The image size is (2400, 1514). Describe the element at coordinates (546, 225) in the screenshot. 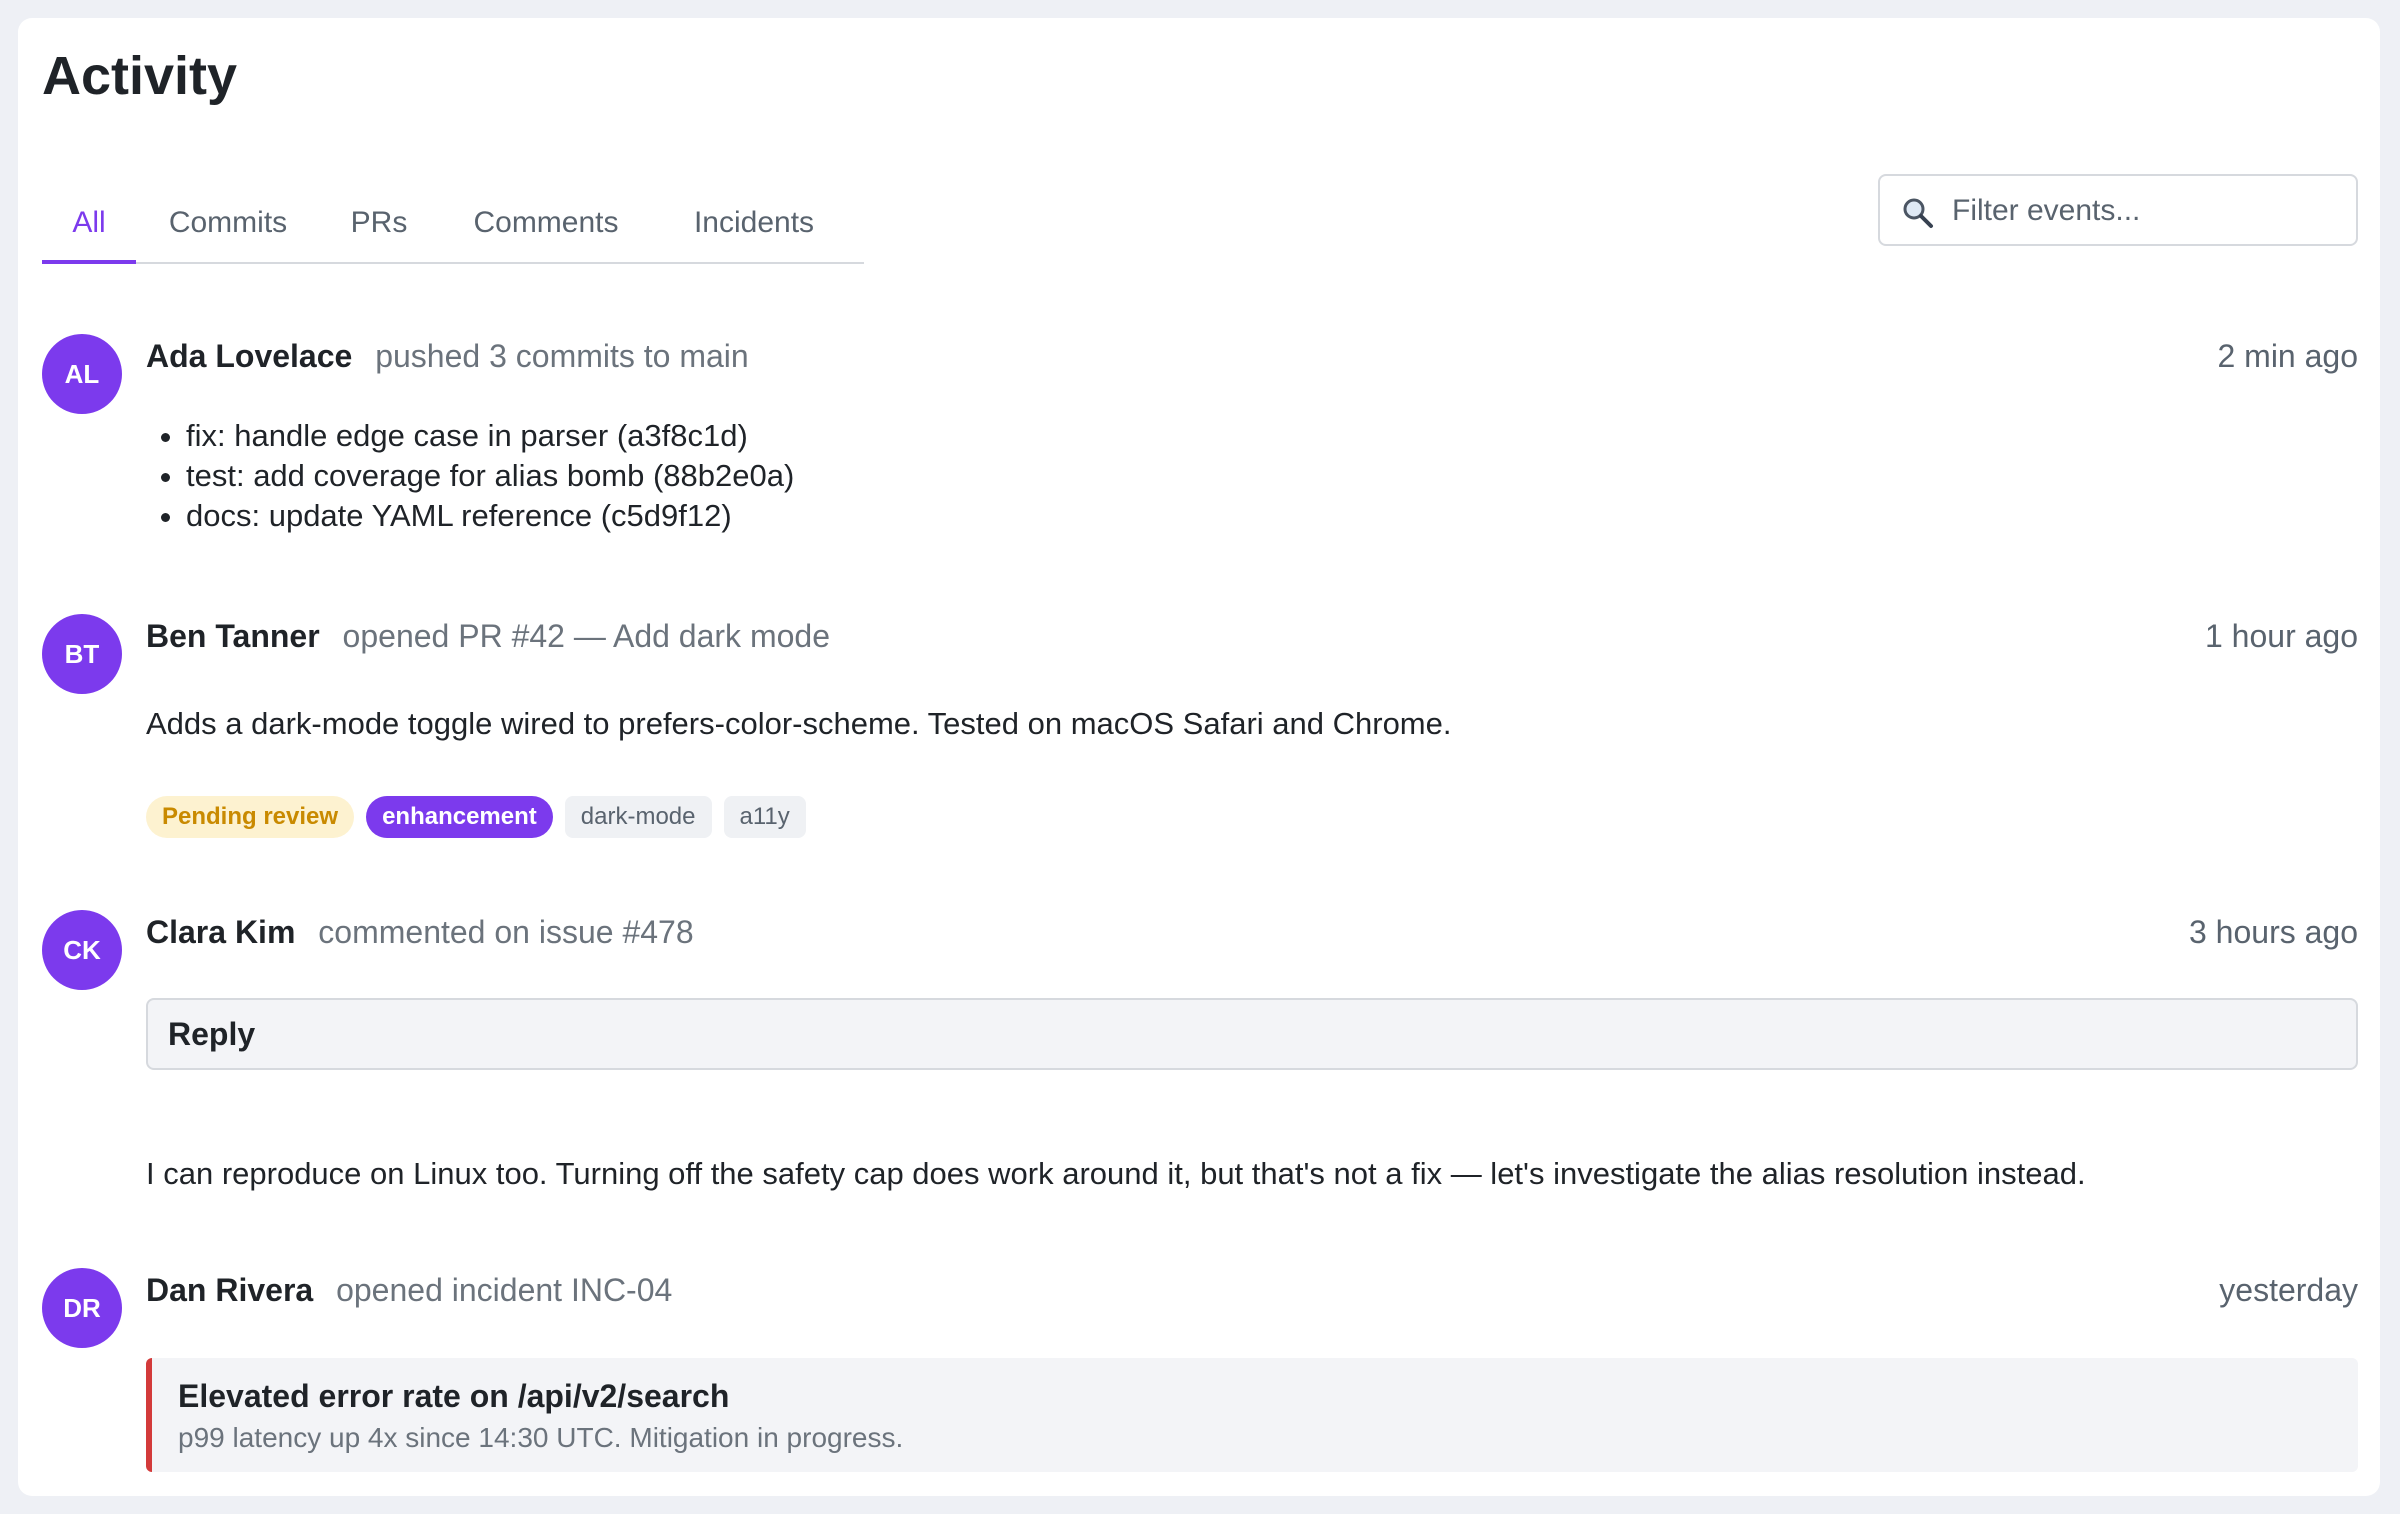

I see `tab-comments: Comments` at that location.